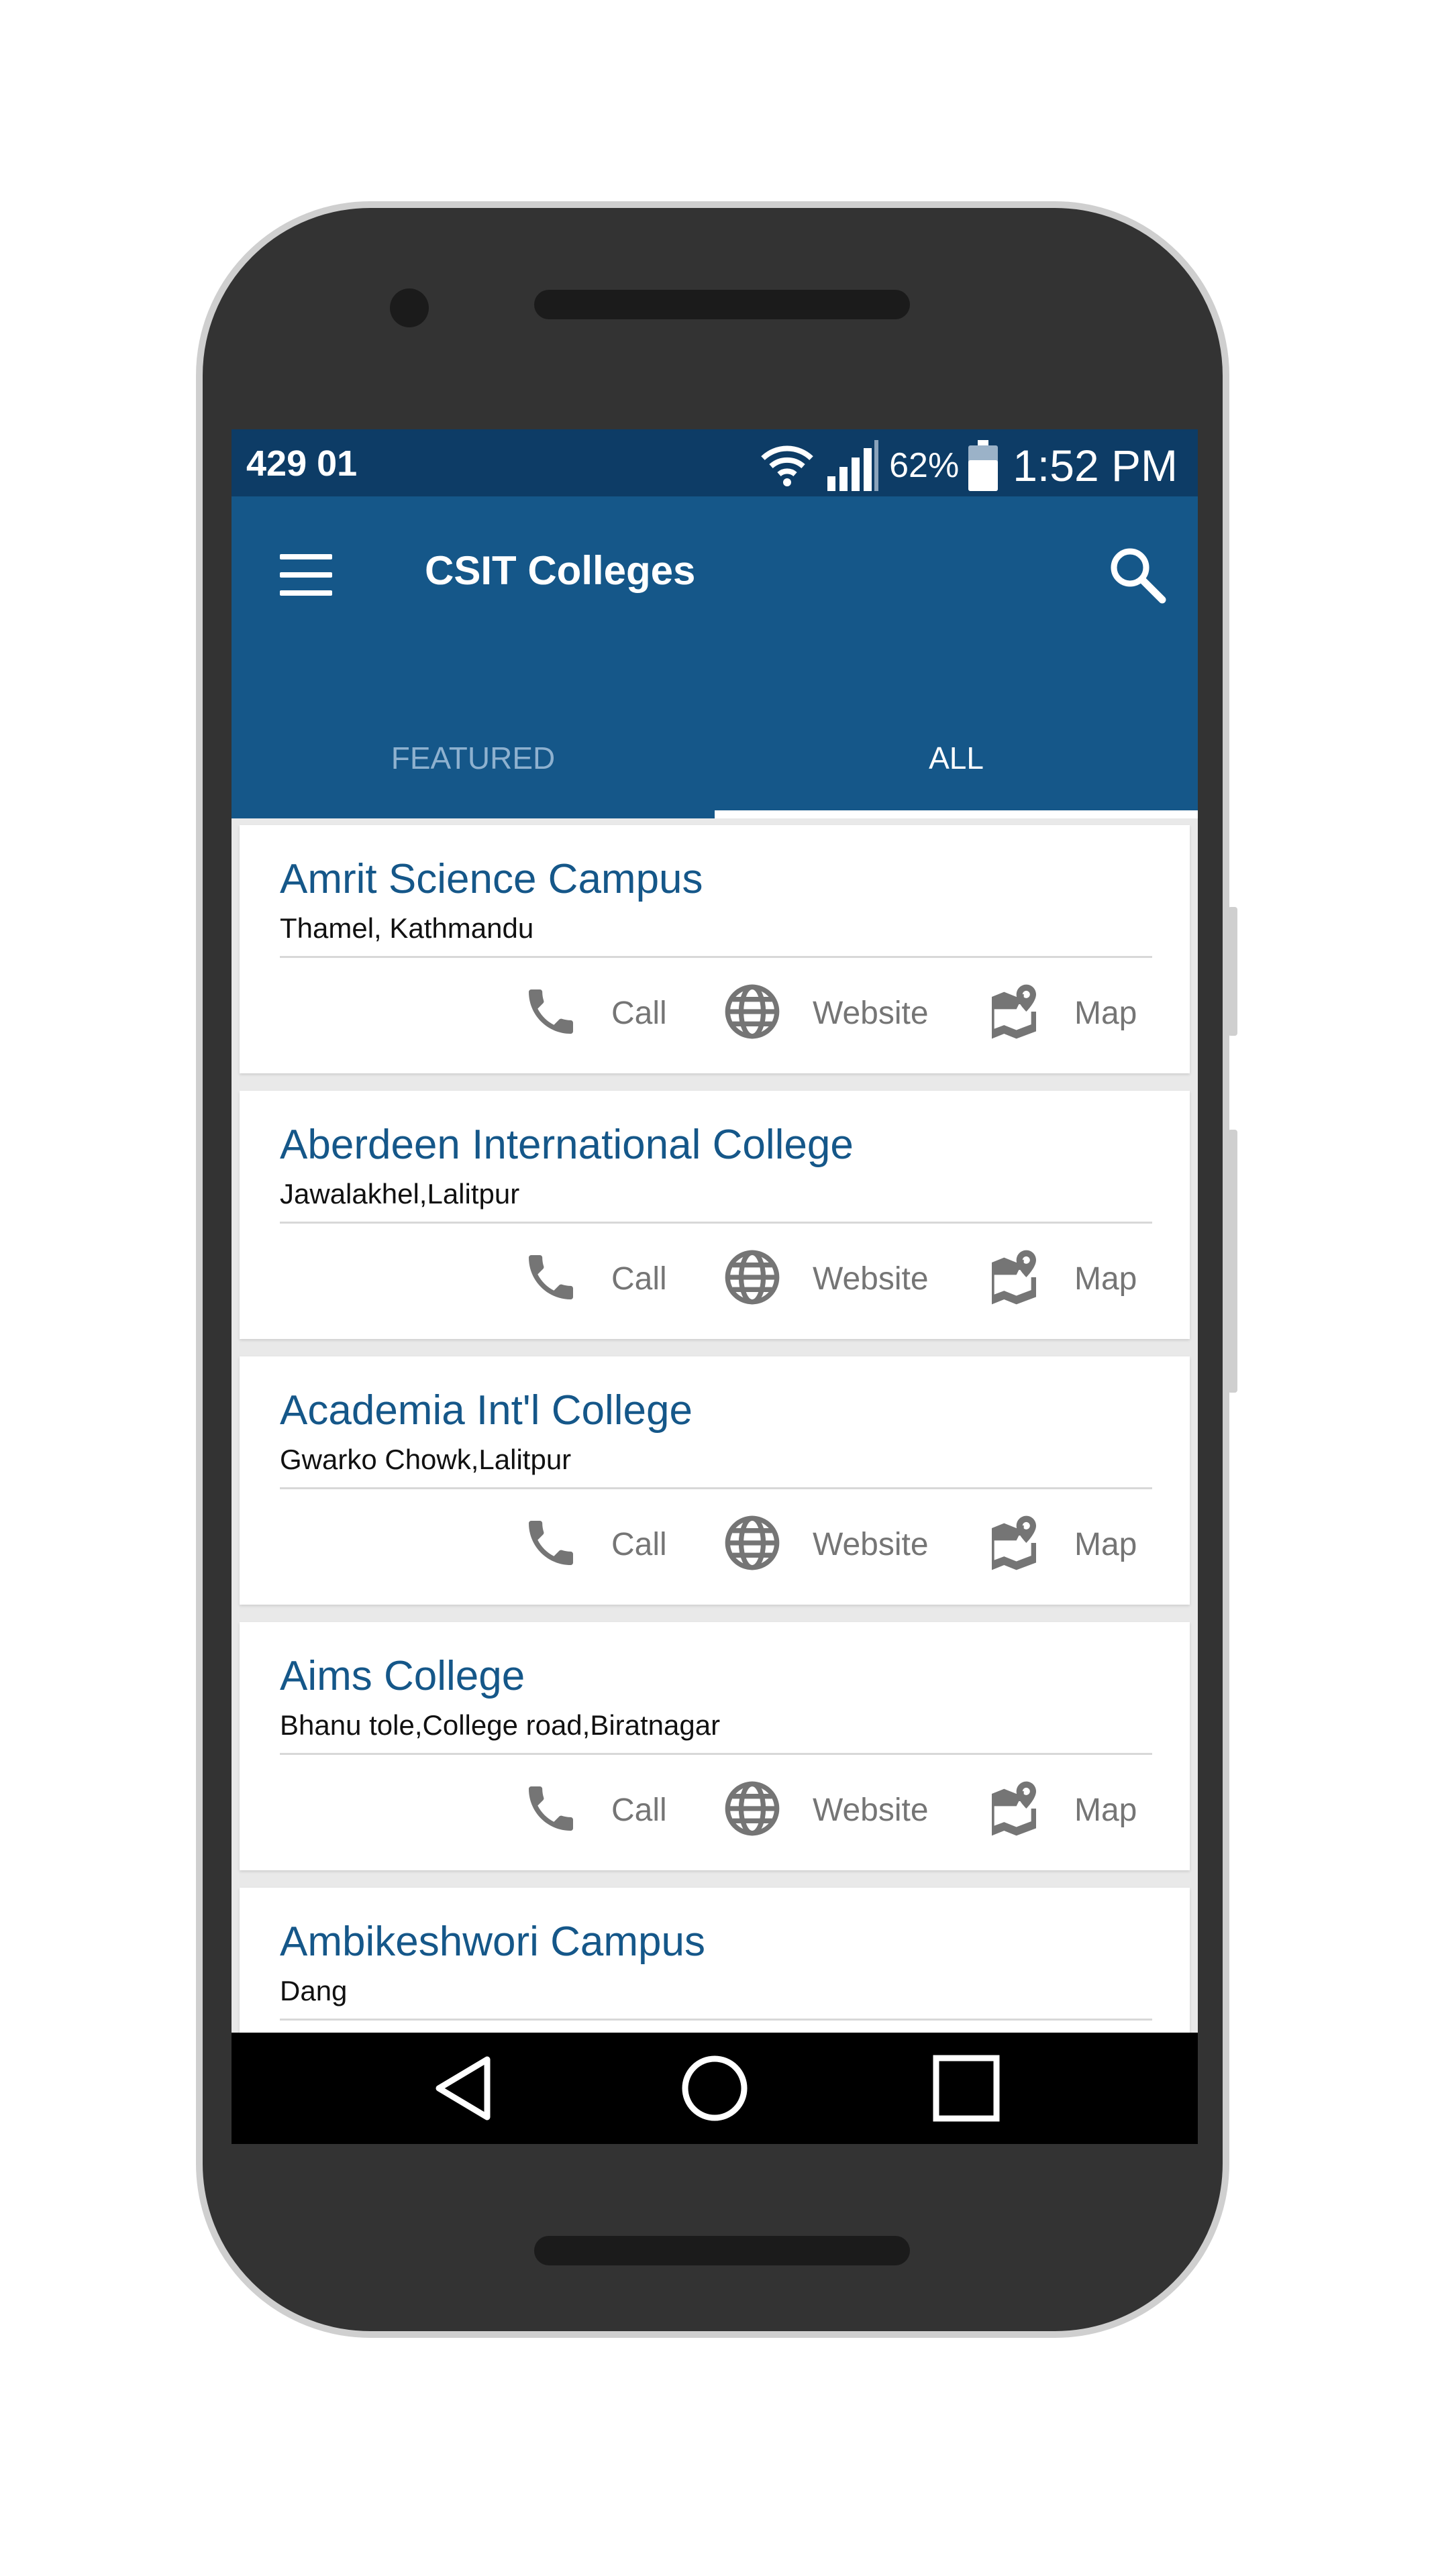  What do you see at coordinates (722, 304) in the screenshot?
I see `earpiece-speaker` at bounding box center [722, 304].